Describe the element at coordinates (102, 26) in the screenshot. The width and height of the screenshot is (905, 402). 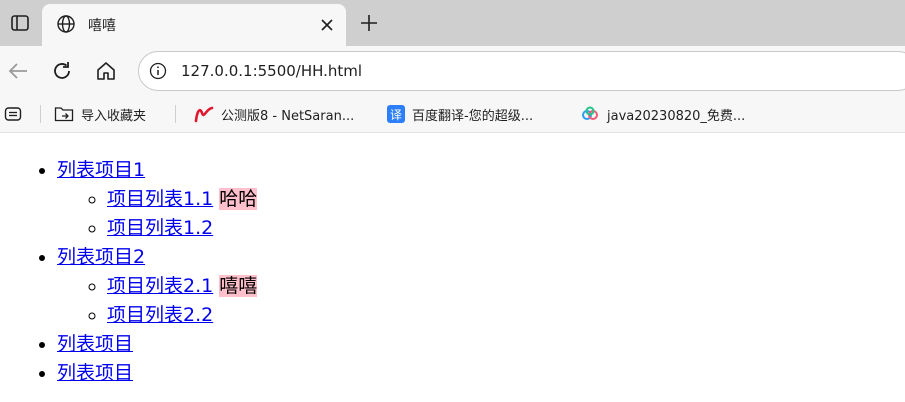
I see `tab-title: 嘻嘻` at that location.